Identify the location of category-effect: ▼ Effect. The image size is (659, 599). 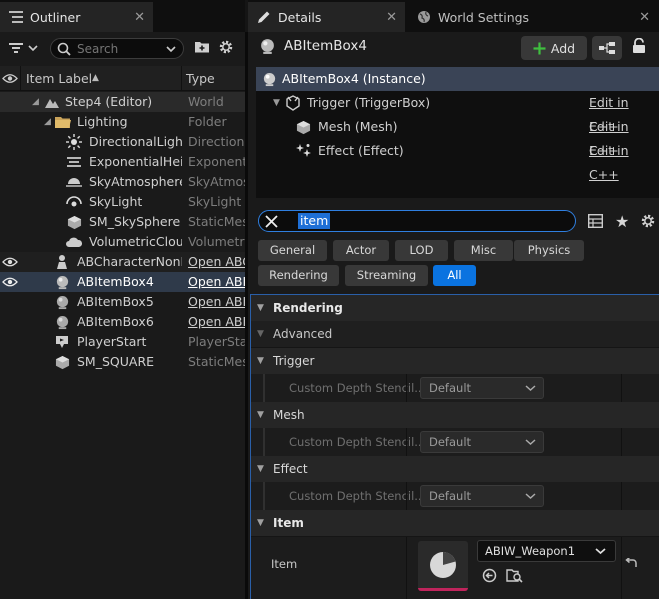
(455, 469).